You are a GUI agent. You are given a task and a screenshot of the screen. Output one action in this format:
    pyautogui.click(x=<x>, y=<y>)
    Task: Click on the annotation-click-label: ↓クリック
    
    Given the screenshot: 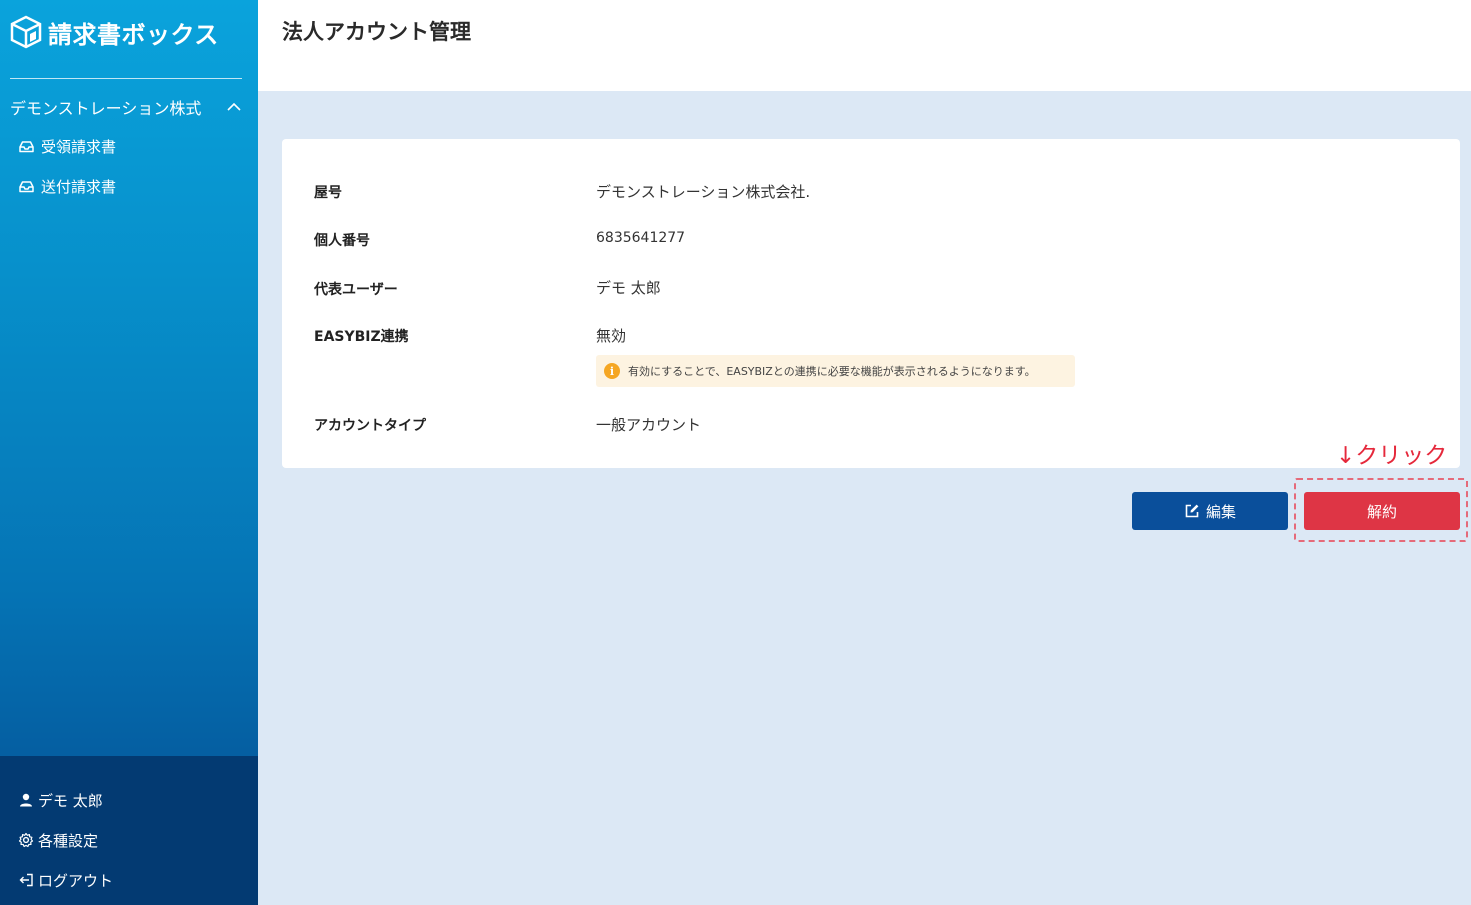 What is the action you would take?
    pyautogui.click(x=1392, y=456)
    